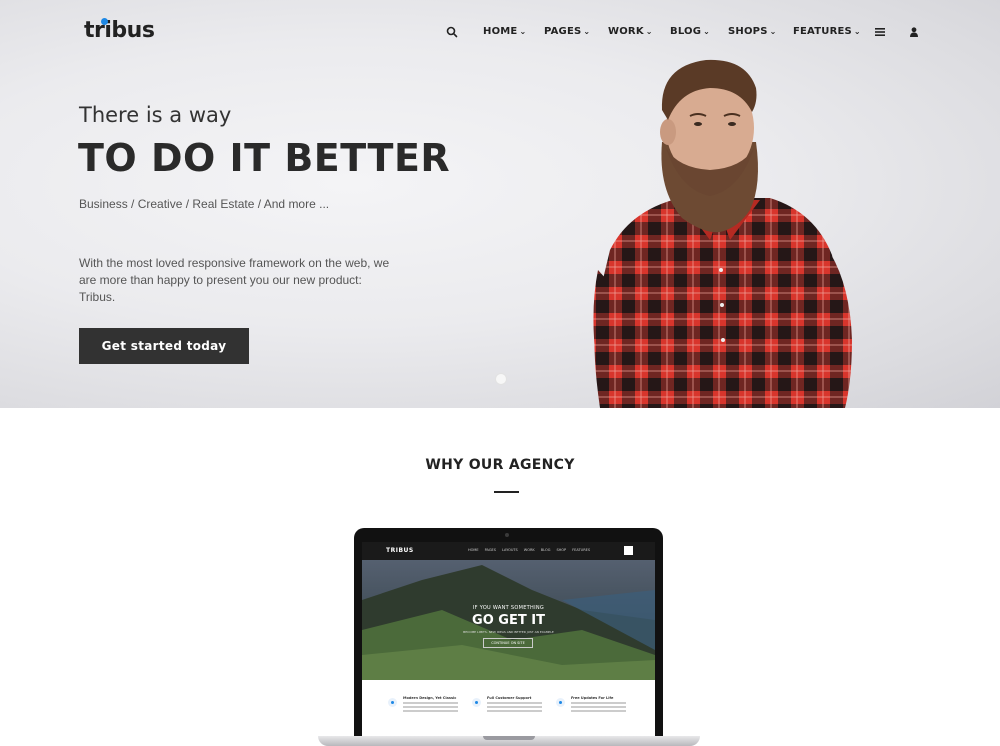  I want to click on screen-nav-link: BLOG, so click(545, 550).